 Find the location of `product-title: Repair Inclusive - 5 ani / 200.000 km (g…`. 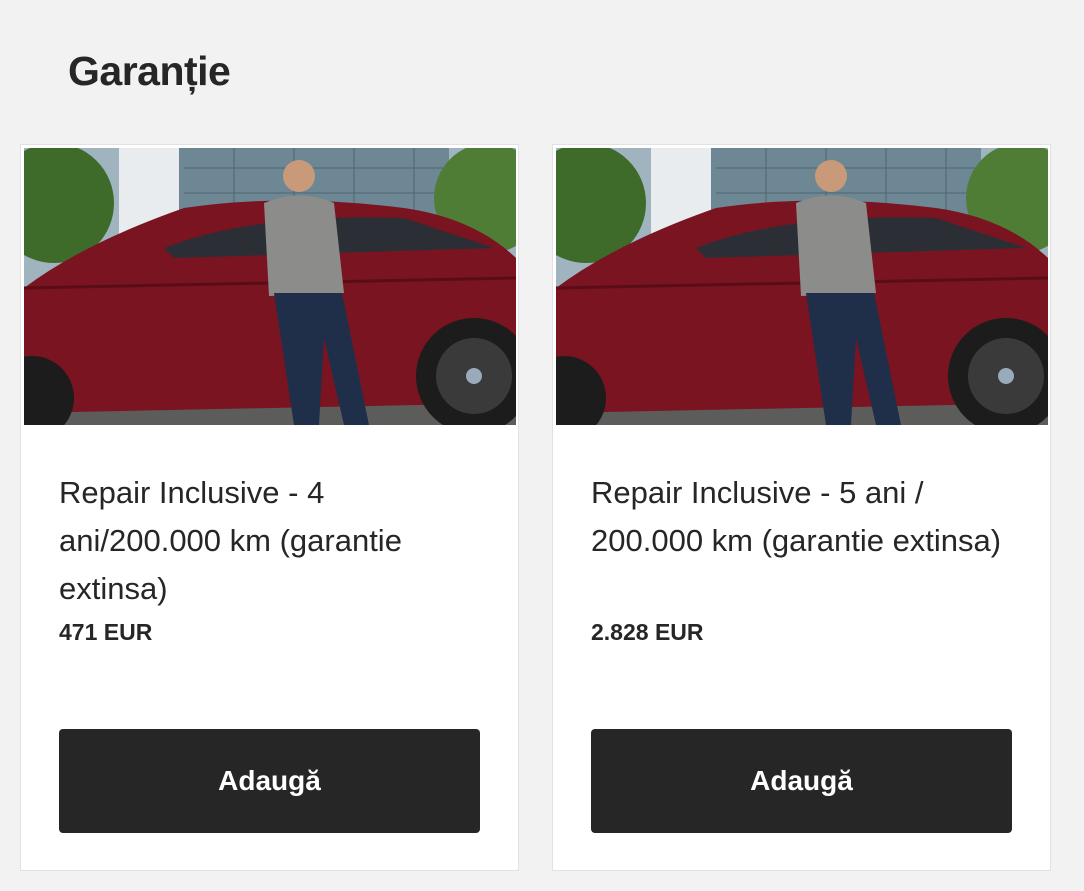

product-title: Repair Inclusive - 5 ani / 200.000 km (g… is located at coordinates (796, 516).